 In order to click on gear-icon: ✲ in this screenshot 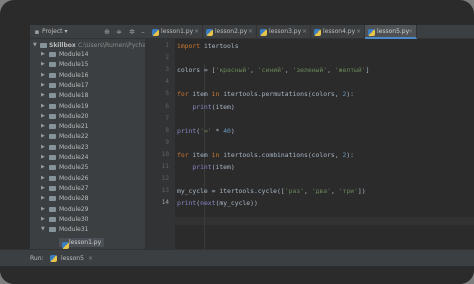, I will do `click(132, 32)`.